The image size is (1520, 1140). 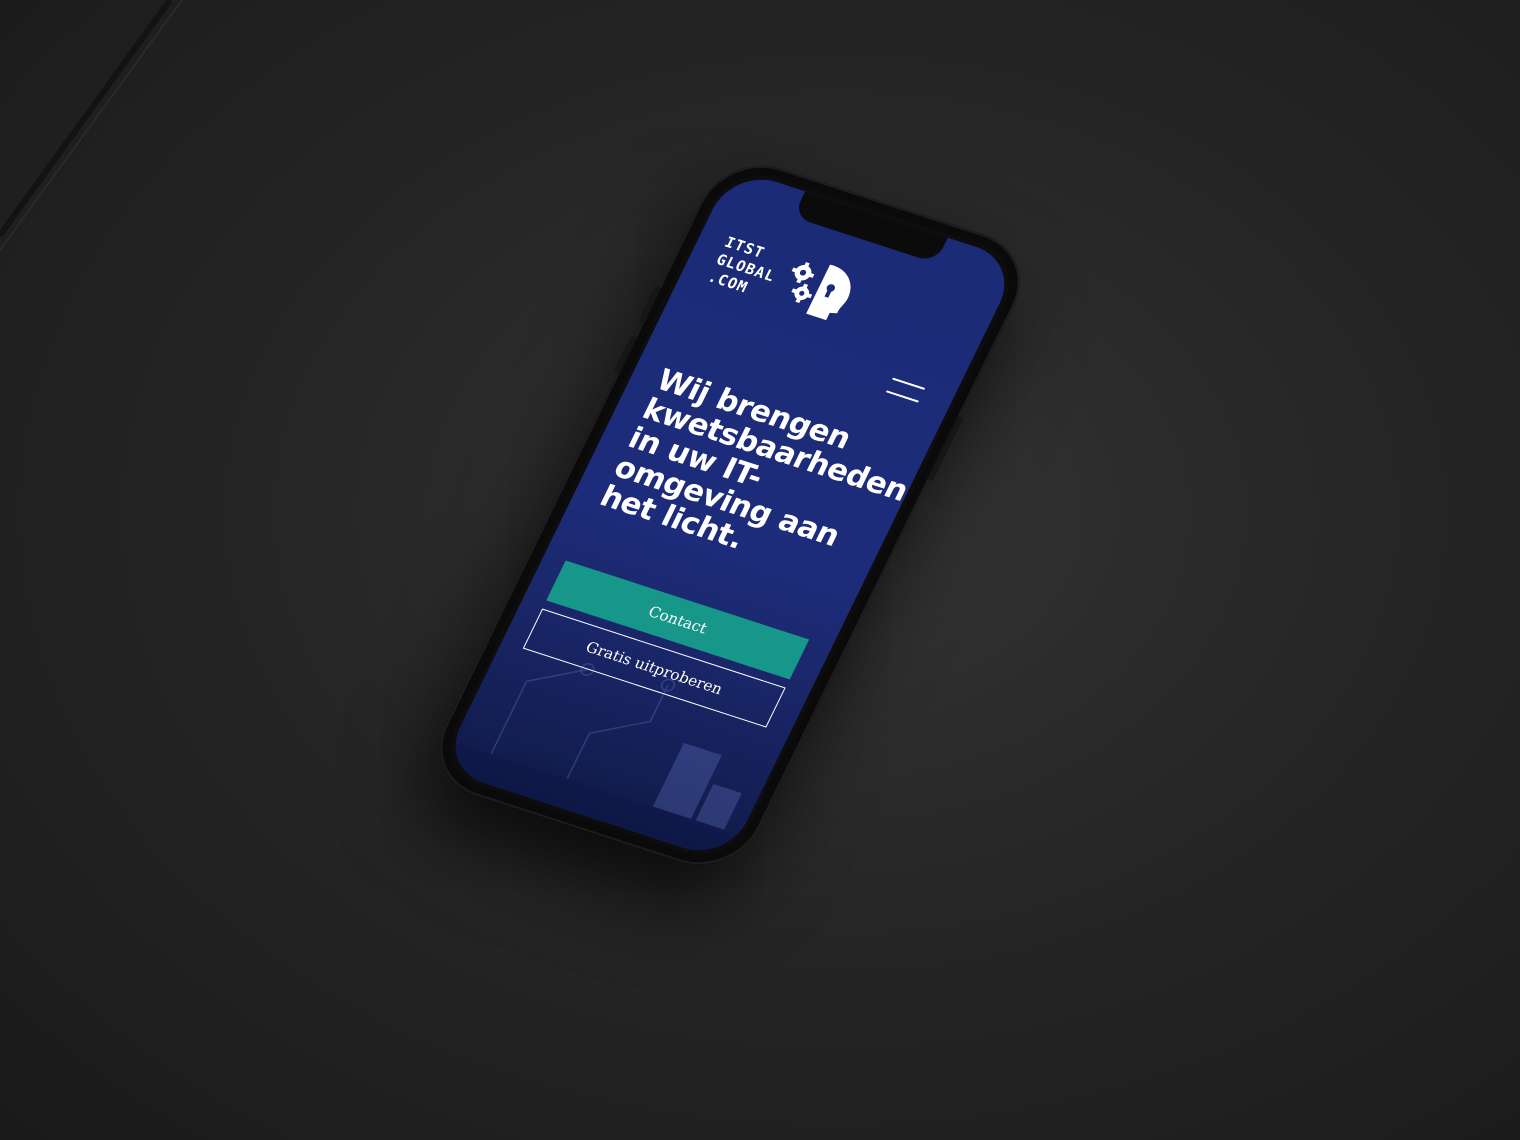 What do you see at coordinates (821, 291) in the screenshot?
I see `gears-head-lock-icon` at bounding box center [821, 291].